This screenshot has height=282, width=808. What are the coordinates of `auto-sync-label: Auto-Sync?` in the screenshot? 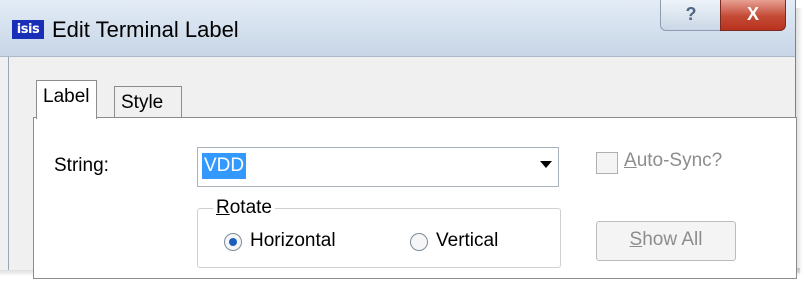 It's located at (673, 161).